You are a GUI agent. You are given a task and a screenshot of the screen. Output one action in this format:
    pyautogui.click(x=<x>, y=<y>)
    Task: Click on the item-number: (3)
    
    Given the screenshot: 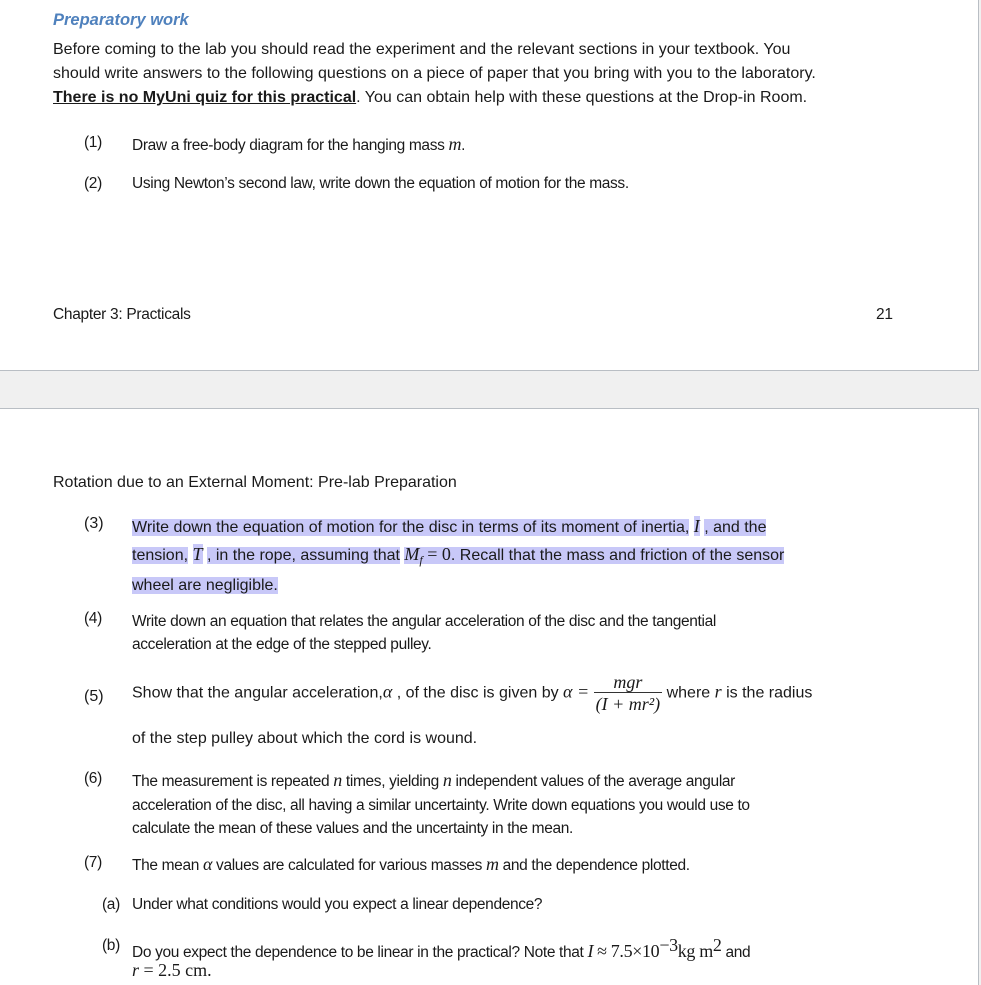 What is the action you would take?
    pyautogui.click(x=94, y=523)
    